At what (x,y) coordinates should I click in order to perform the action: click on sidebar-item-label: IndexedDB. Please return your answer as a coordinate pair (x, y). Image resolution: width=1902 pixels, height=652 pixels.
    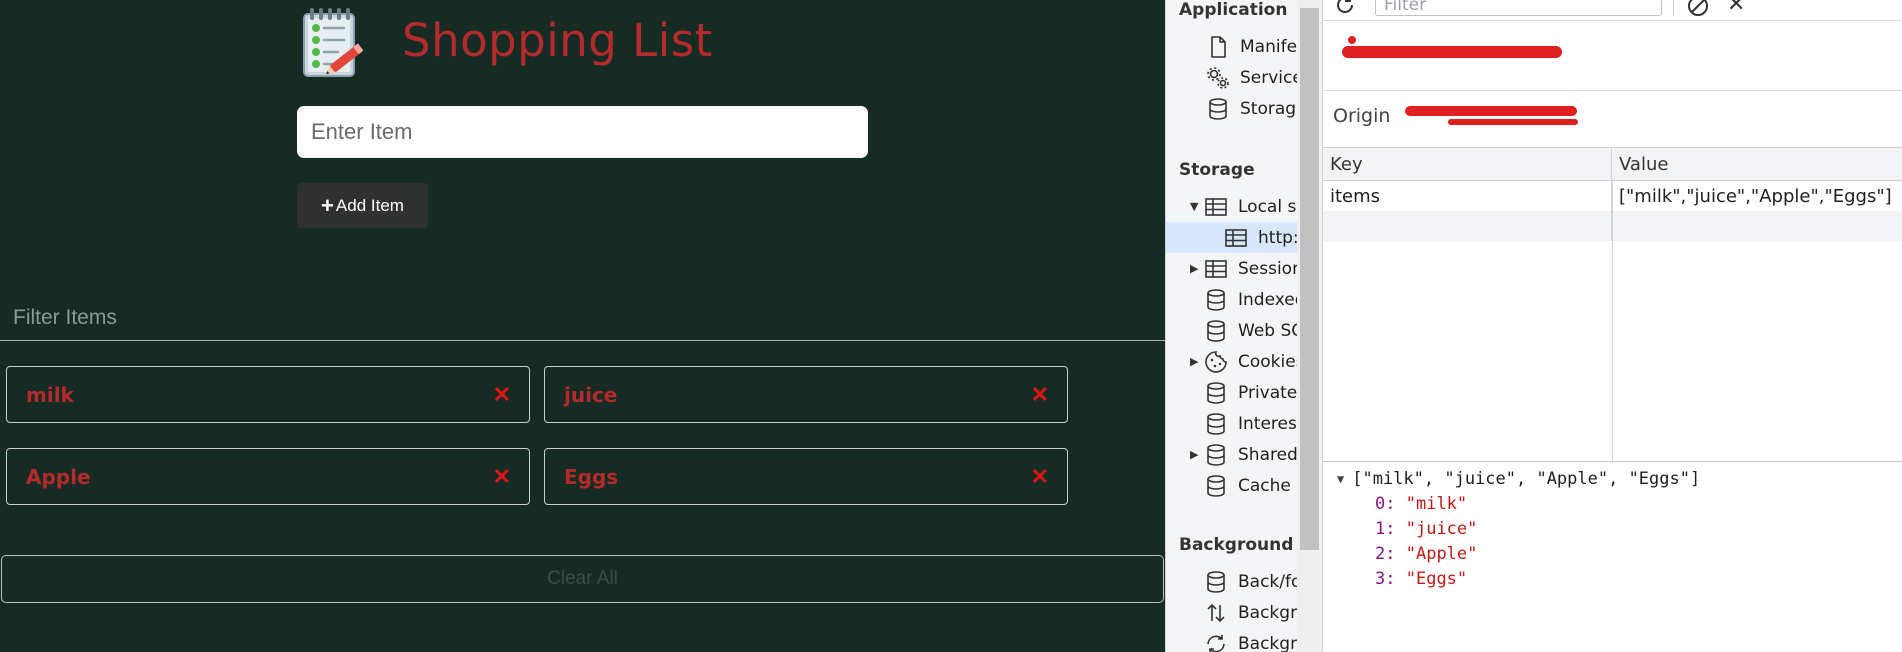
    Looking at the image, I should click on (1267, 299).